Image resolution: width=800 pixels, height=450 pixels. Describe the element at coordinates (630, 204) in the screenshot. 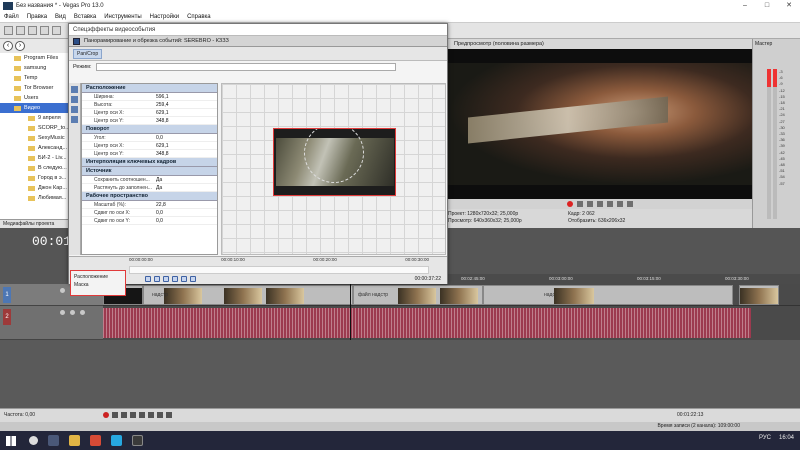

I see `next-frame-icon` at that location.